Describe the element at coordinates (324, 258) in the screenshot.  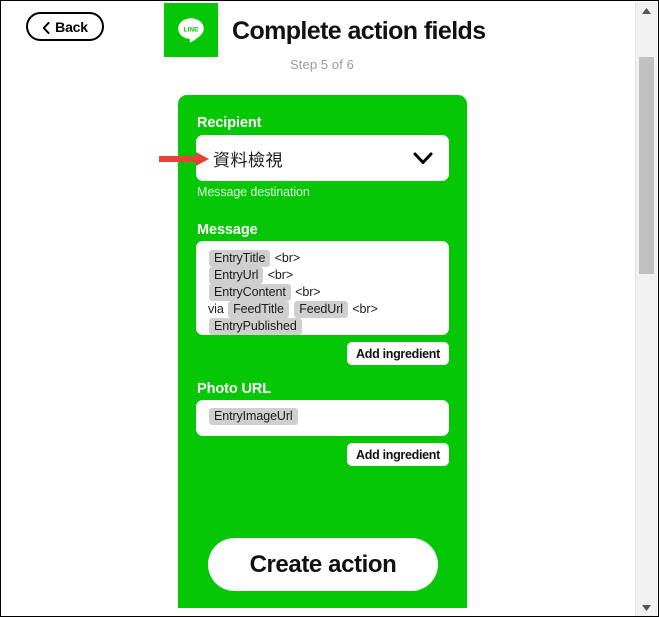
I see `ingredient-line: EntryTitle <br>` at that location.